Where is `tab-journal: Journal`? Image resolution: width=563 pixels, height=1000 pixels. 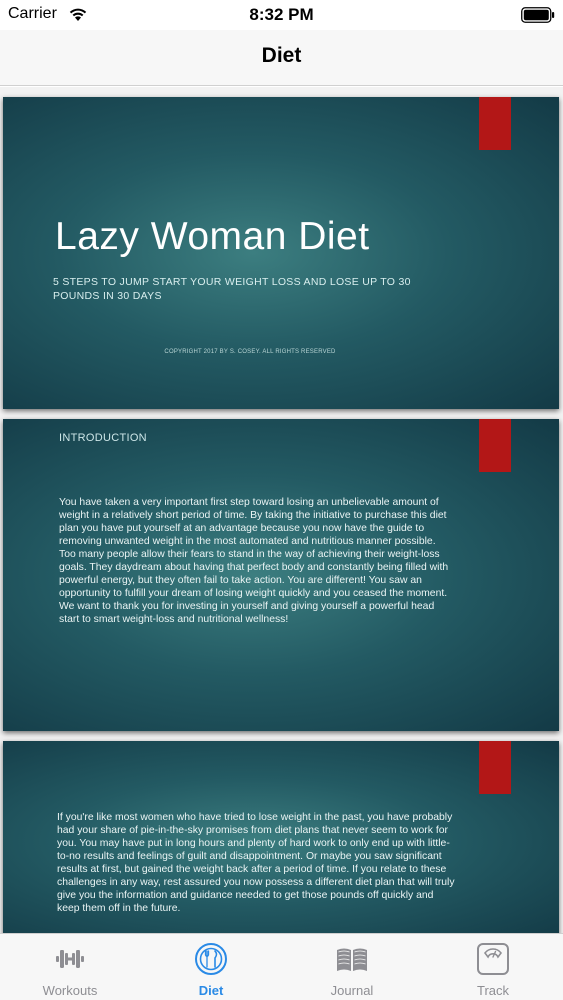
tab-journal: Journal is located at coordinates (352, 967).